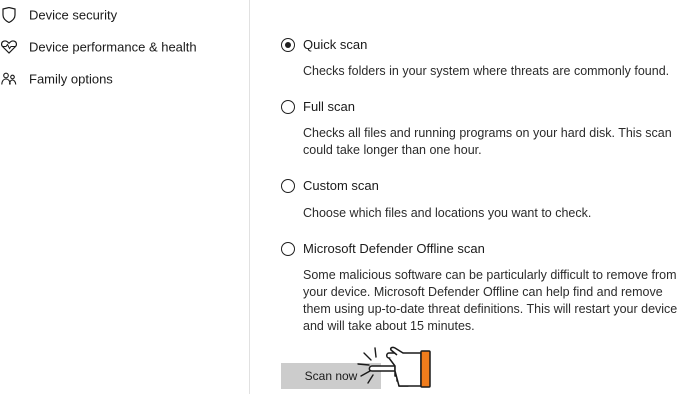 The height and width of the screenshot is (394, 700). I want to click on heart-icon, so click(9, 47).